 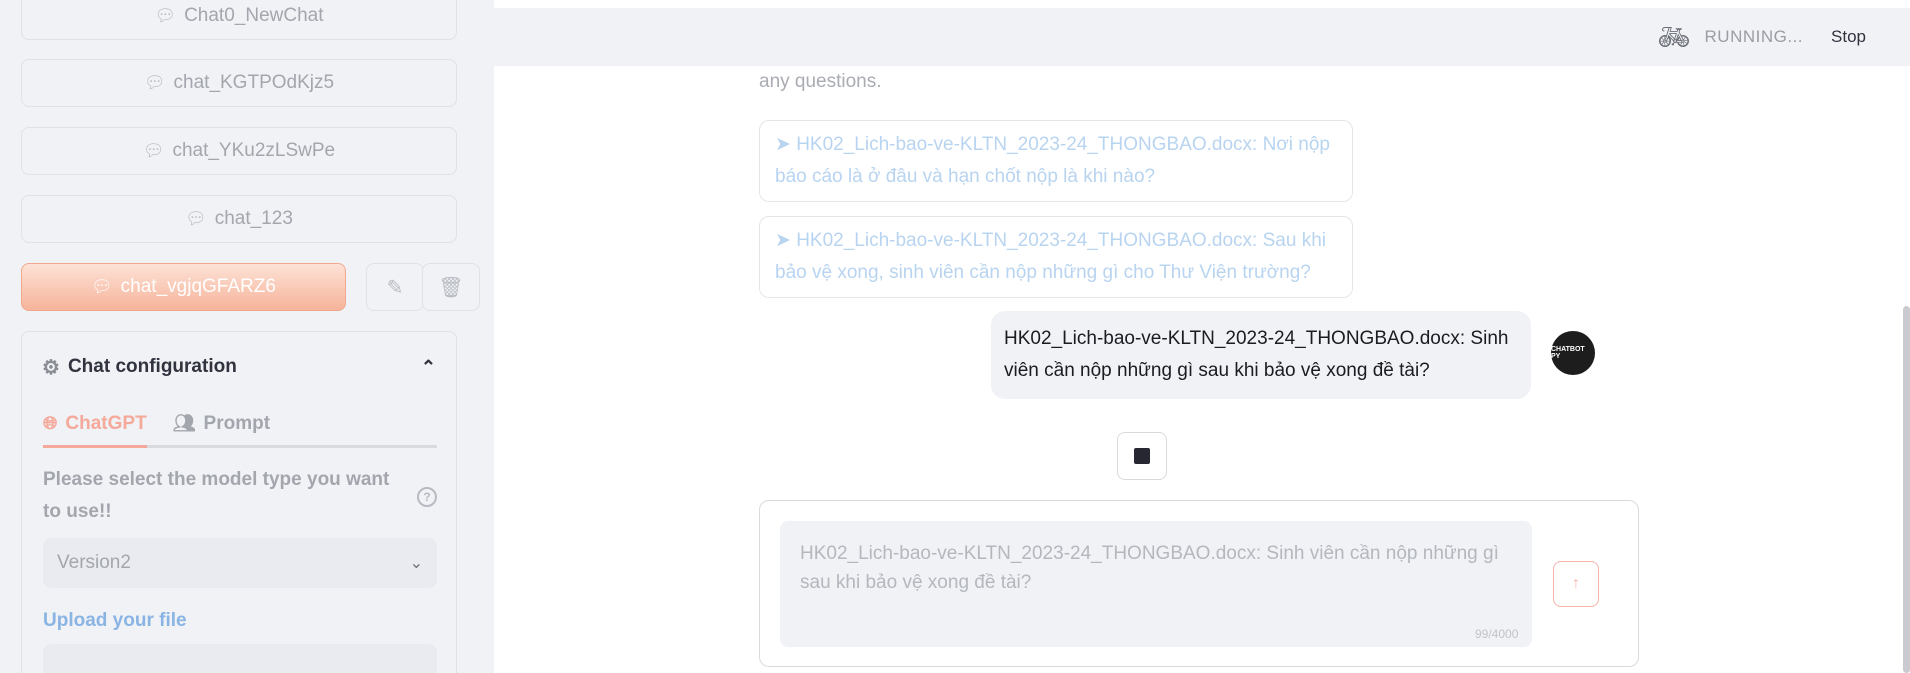 I want to click on delete-chat-button: 🗑︎, so click(x=451, y=287).